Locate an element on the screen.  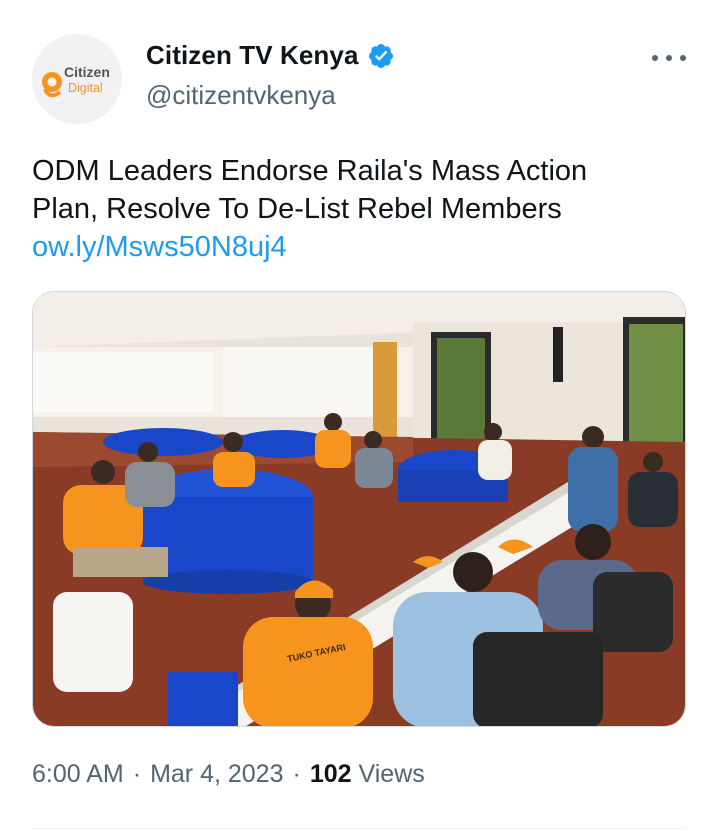
more-options-icon is located at coordinates (669, 58).